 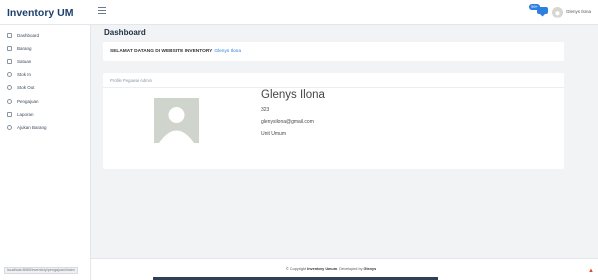 I want to click on ruler-icon, so click(x=9, y=62).